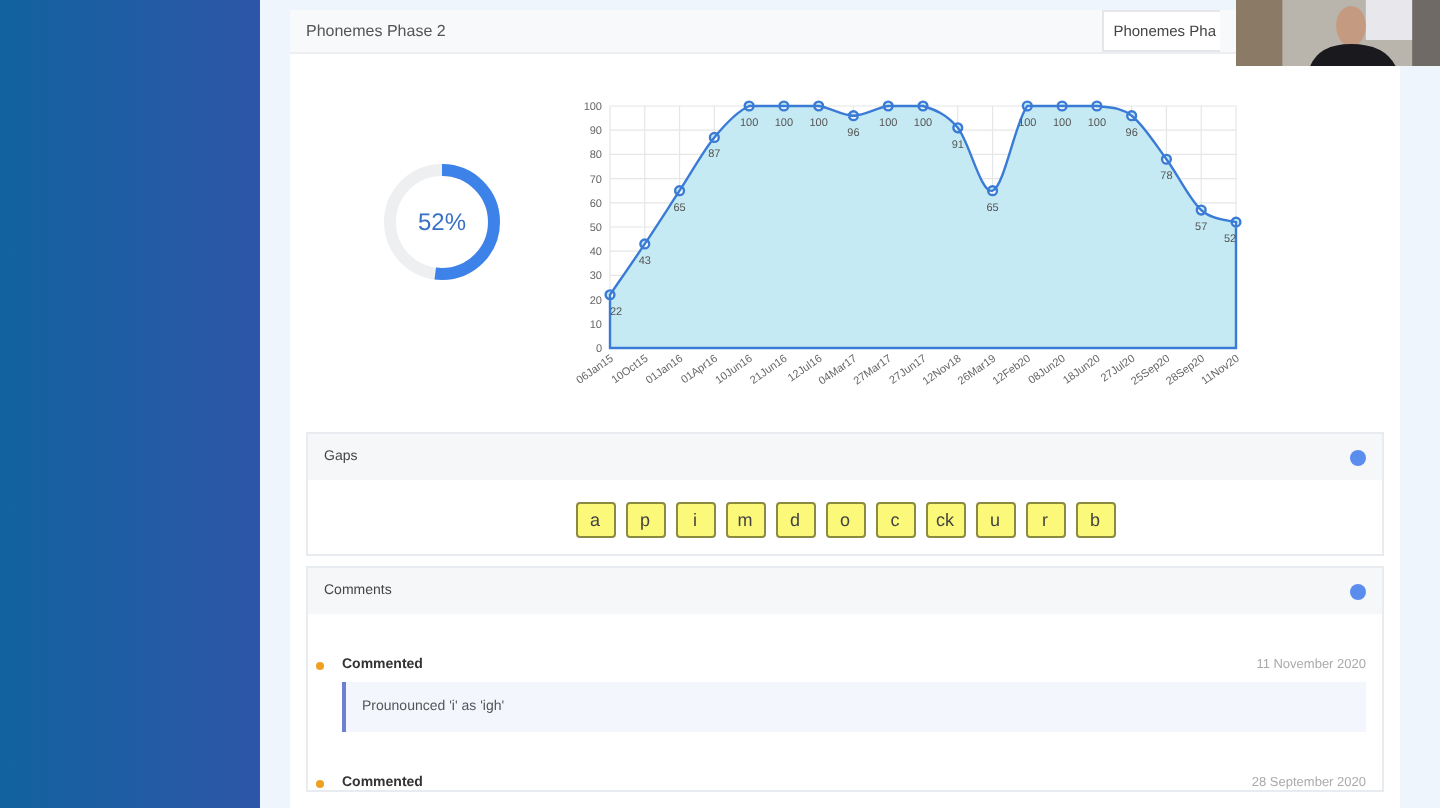  What do you see at coordinates (895, 520) in the screenshot?
I see `letter-tile: c` at bounding box center [895, 520].